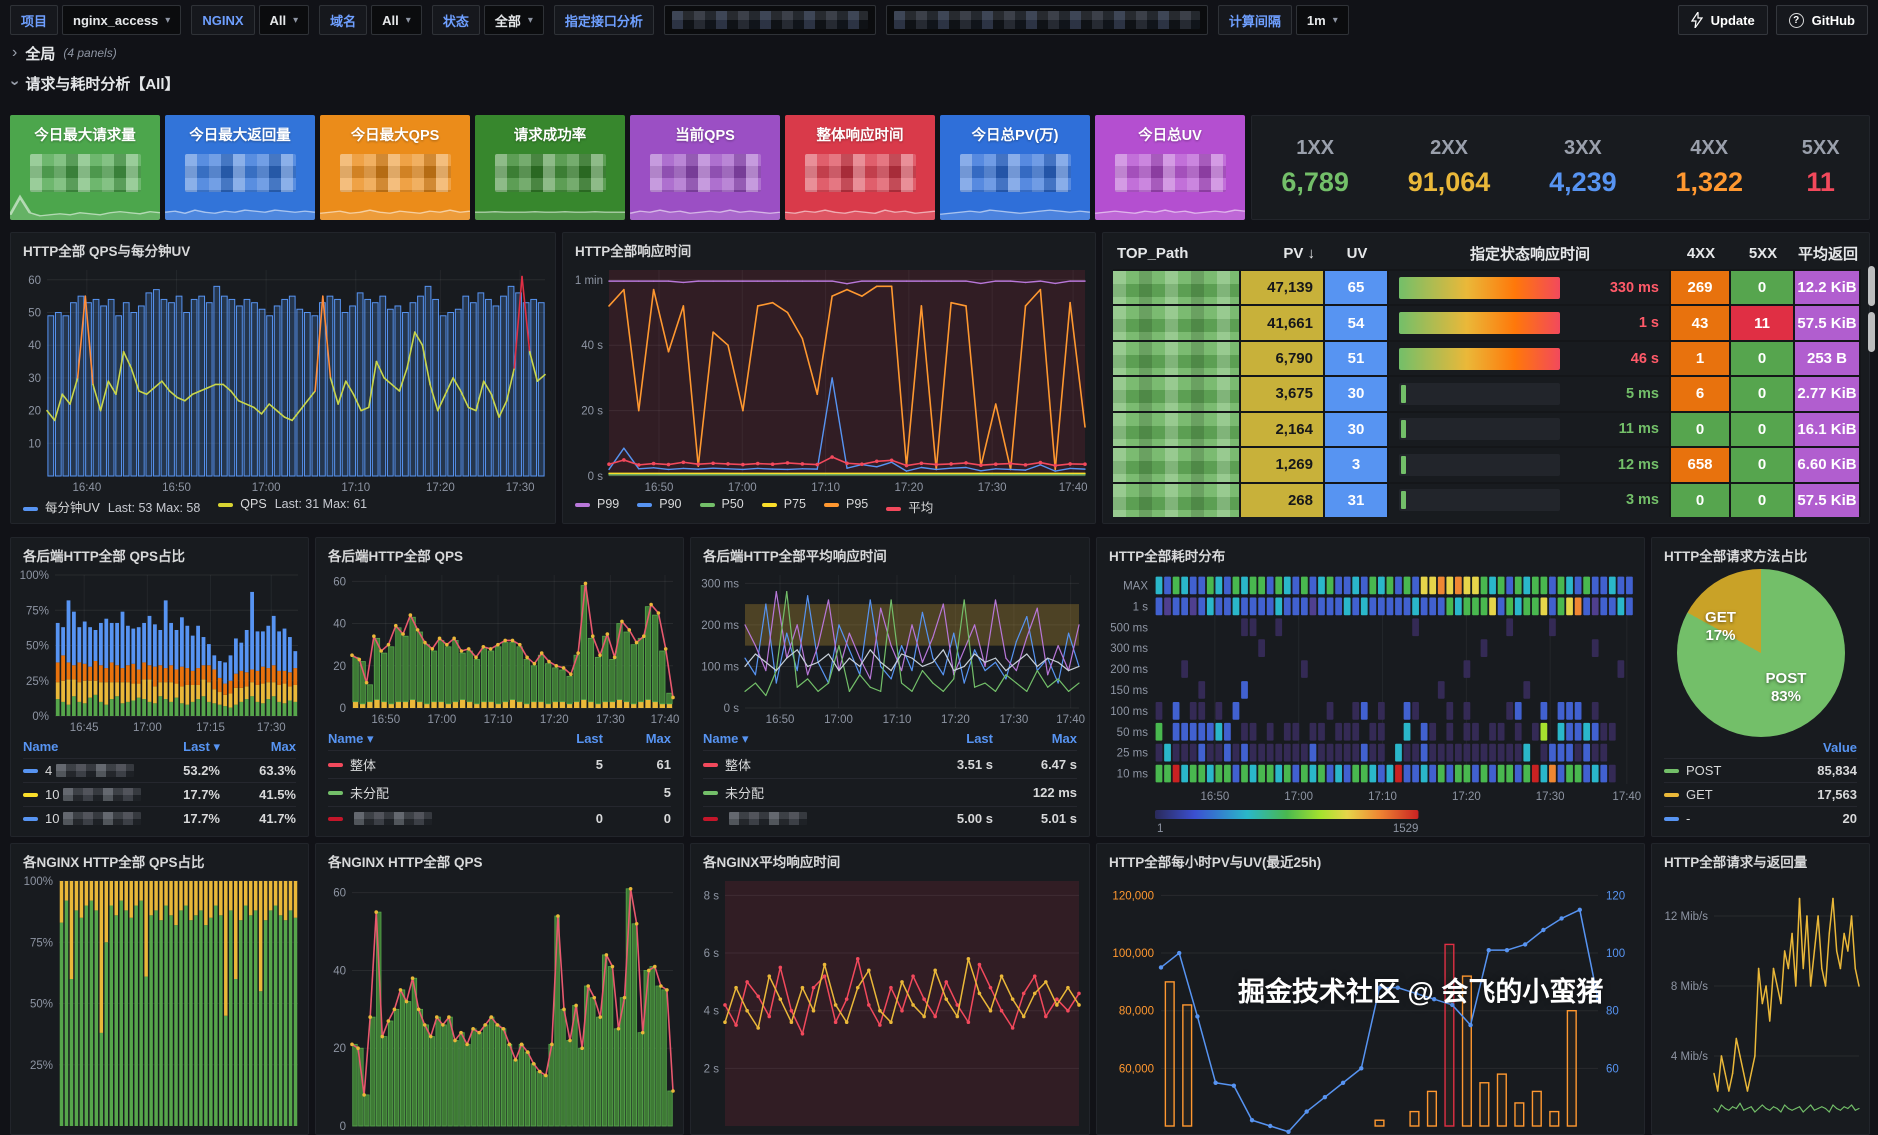  What do you see at coordinates (909, 506) in the screenshot?
I see `legend-item: 平均` at bounding box center [909, 506].